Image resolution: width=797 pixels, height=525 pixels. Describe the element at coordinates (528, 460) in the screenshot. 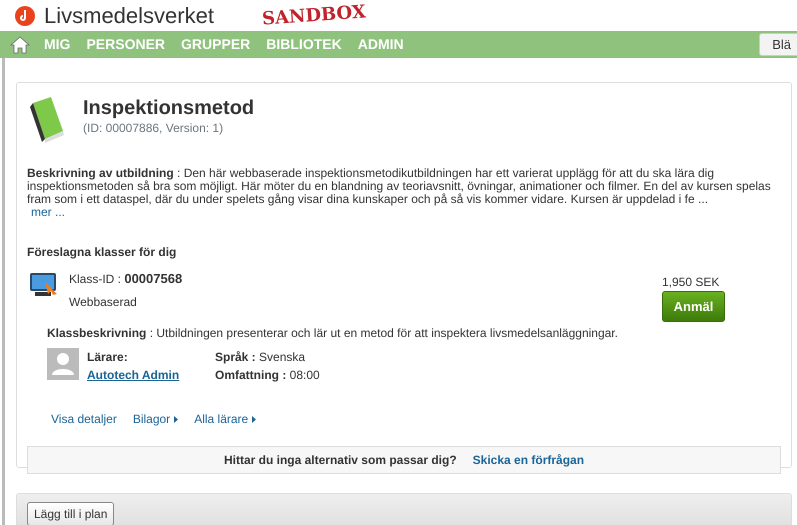

I see `request-link: Skicka en förfrågan` at that location.